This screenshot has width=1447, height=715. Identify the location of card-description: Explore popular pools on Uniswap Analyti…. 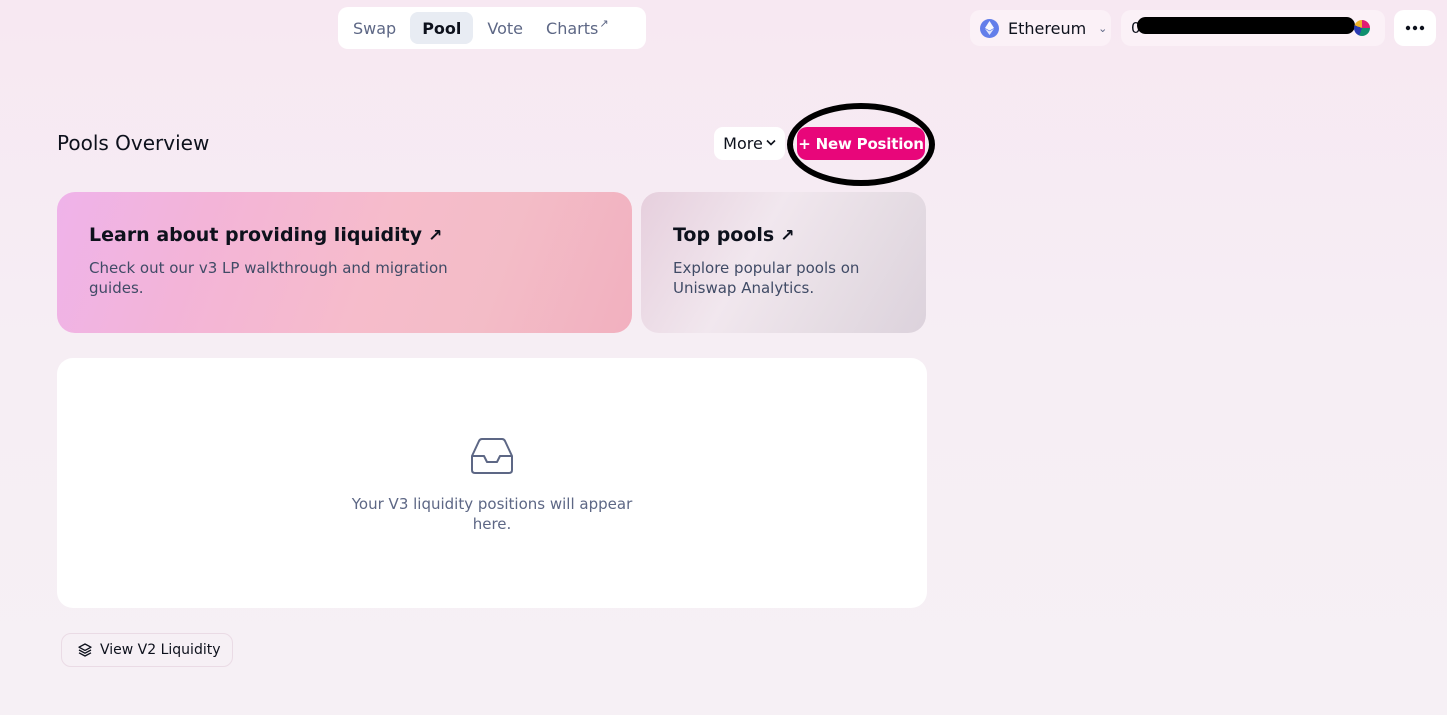
(766, 278).